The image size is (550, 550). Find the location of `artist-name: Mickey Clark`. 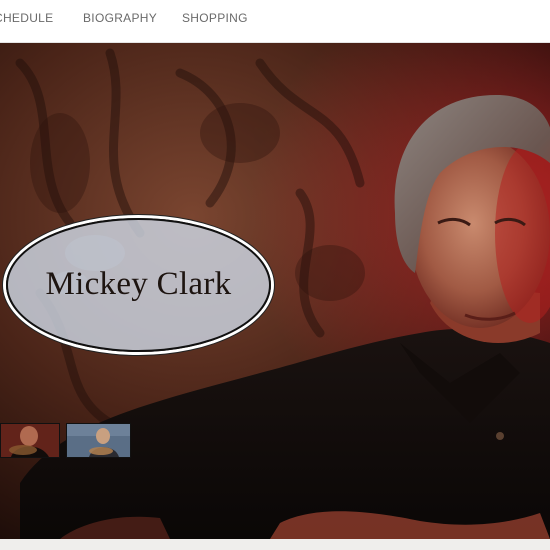

artist-name: Mickey Clark is located at coordinates (138, 283).